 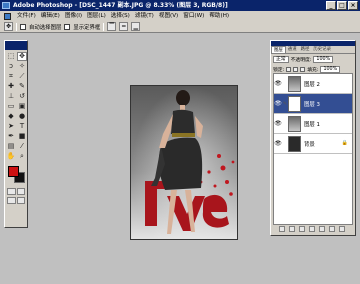 I want to click on gradient-tool-icon: ▣, so click(x=22, y=106).